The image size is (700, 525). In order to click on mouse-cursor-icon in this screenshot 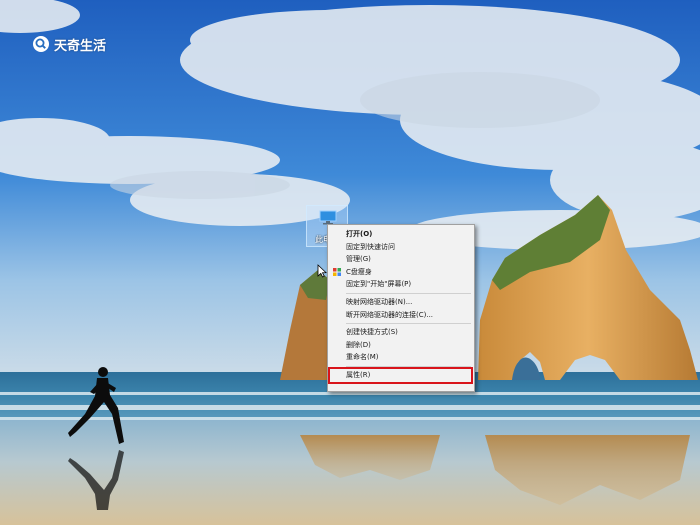, I will do `click(322, 271)`.